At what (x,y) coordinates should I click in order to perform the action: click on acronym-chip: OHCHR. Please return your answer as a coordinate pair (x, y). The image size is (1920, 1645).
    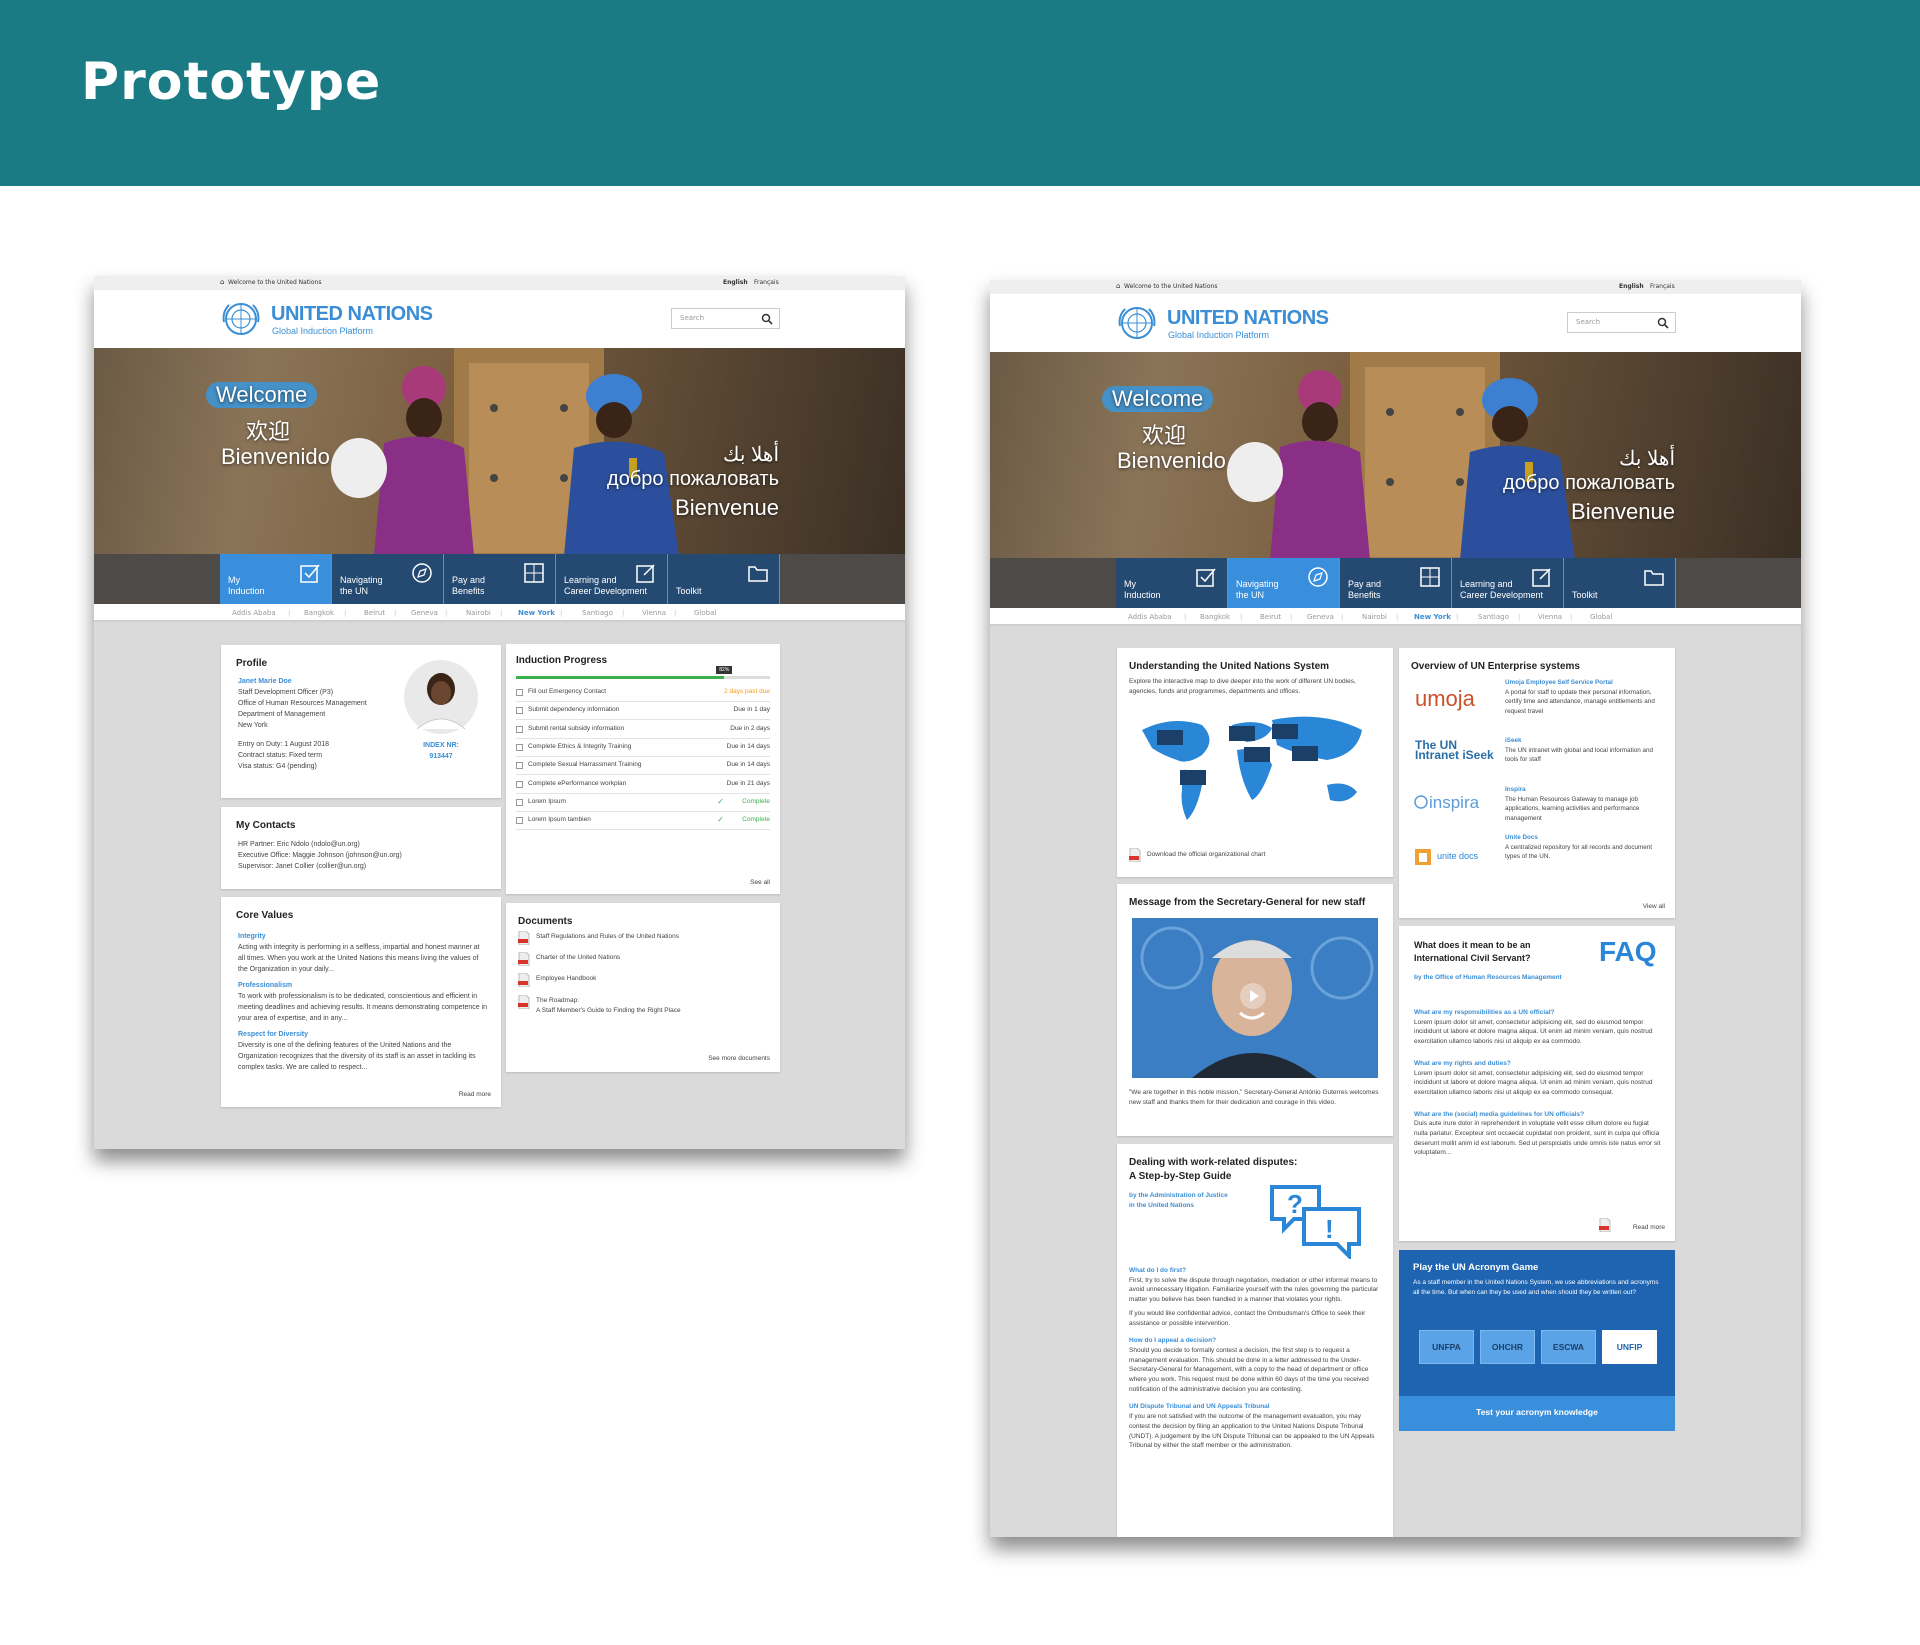
    Looking at the image, I should click on (1507, 1347).